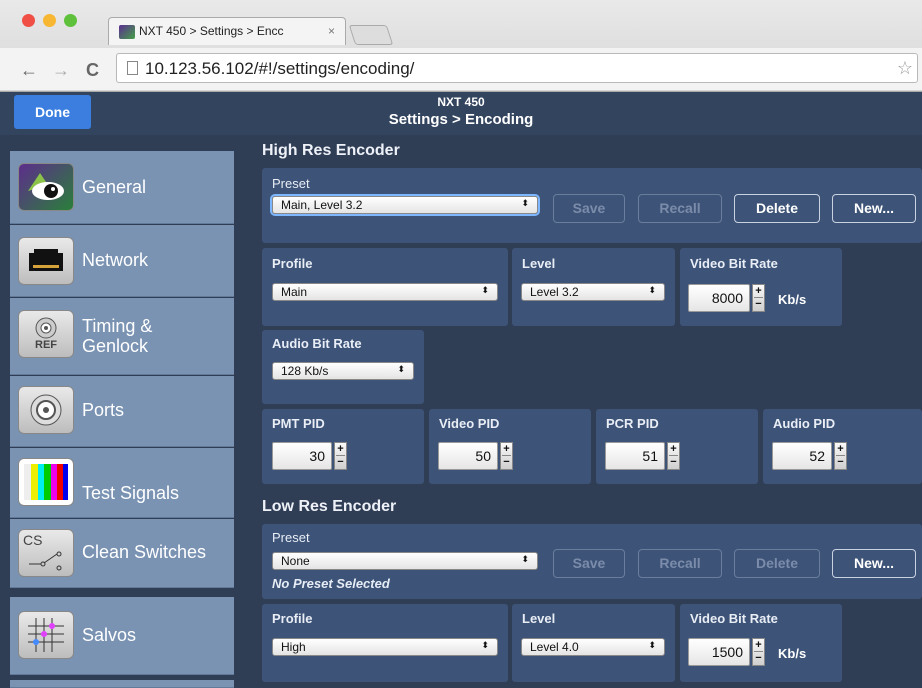 The image size is (922, 688). Describe the element at coordinates (777, 563) in the screenshot. I see `low-delete-button: Delete` at that location.